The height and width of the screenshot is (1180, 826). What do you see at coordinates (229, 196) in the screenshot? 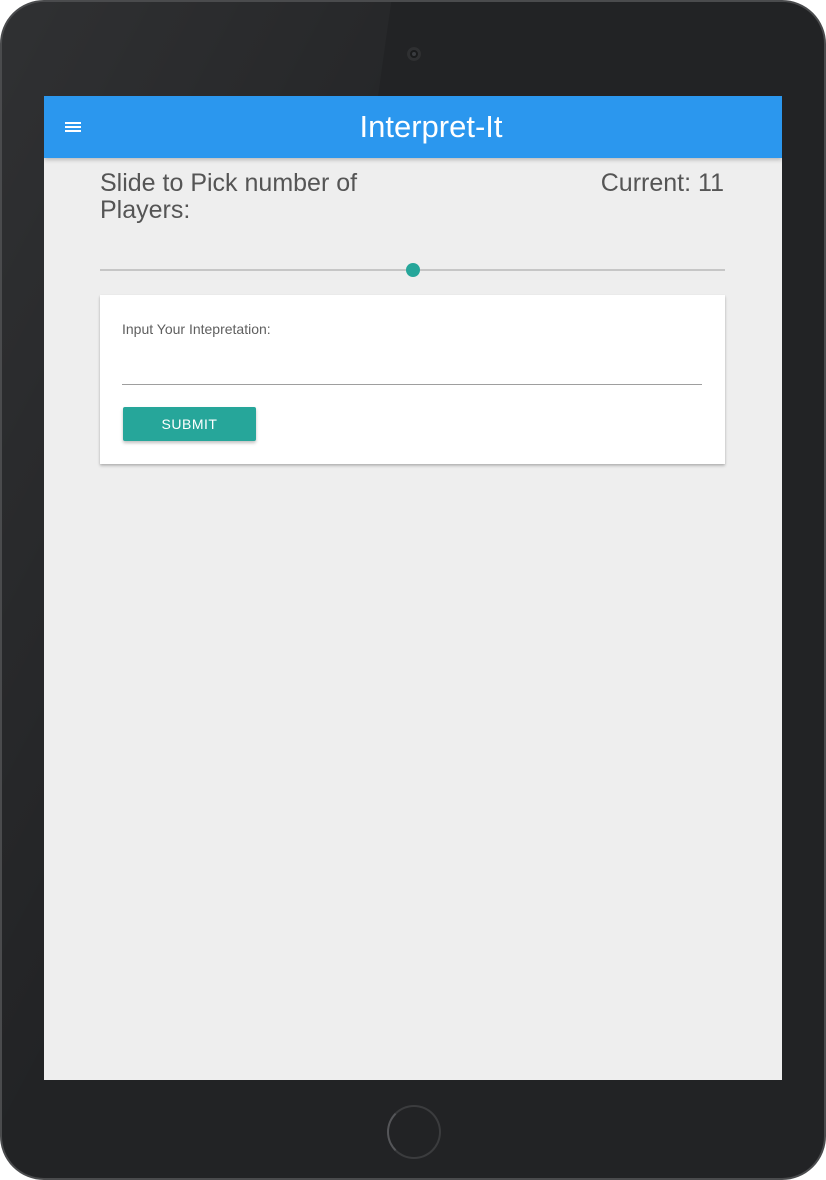
I see `players-slider-label: Slide to Pick number of Players:` at bounding box center [229, 196].